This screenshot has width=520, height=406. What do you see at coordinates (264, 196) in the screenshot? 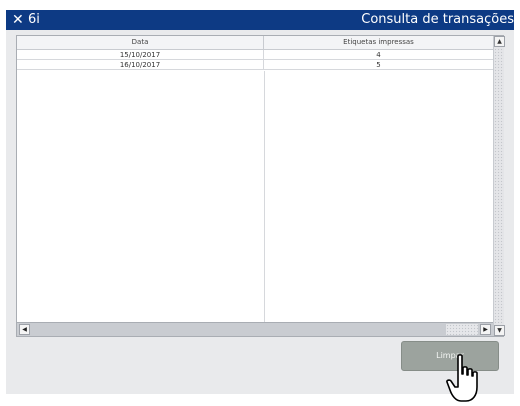
I see `column-divider` at bounding box center [264, 196].